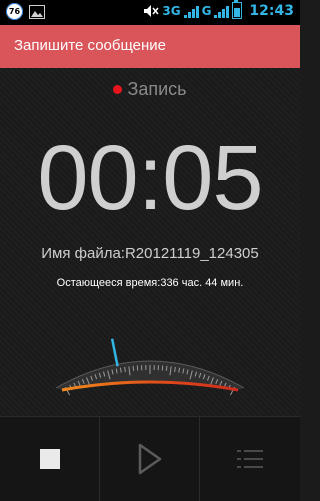  Describe the element at coordinates (150, 253) in the screenshot. I see `file-name: Имя файла:R20121119_124305` at that location.